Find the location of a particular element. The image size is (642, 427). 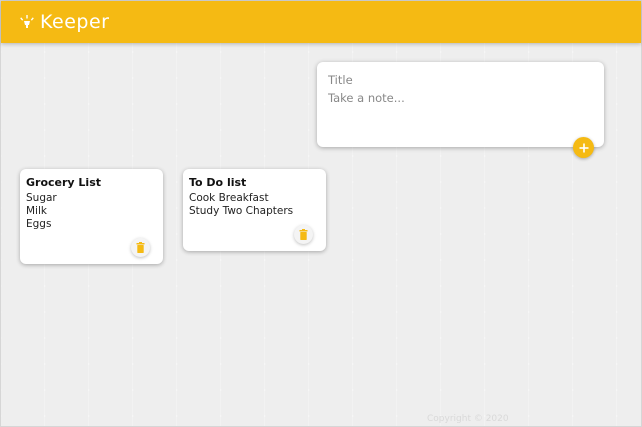

note-title-input is located at coordinates (458, 80).